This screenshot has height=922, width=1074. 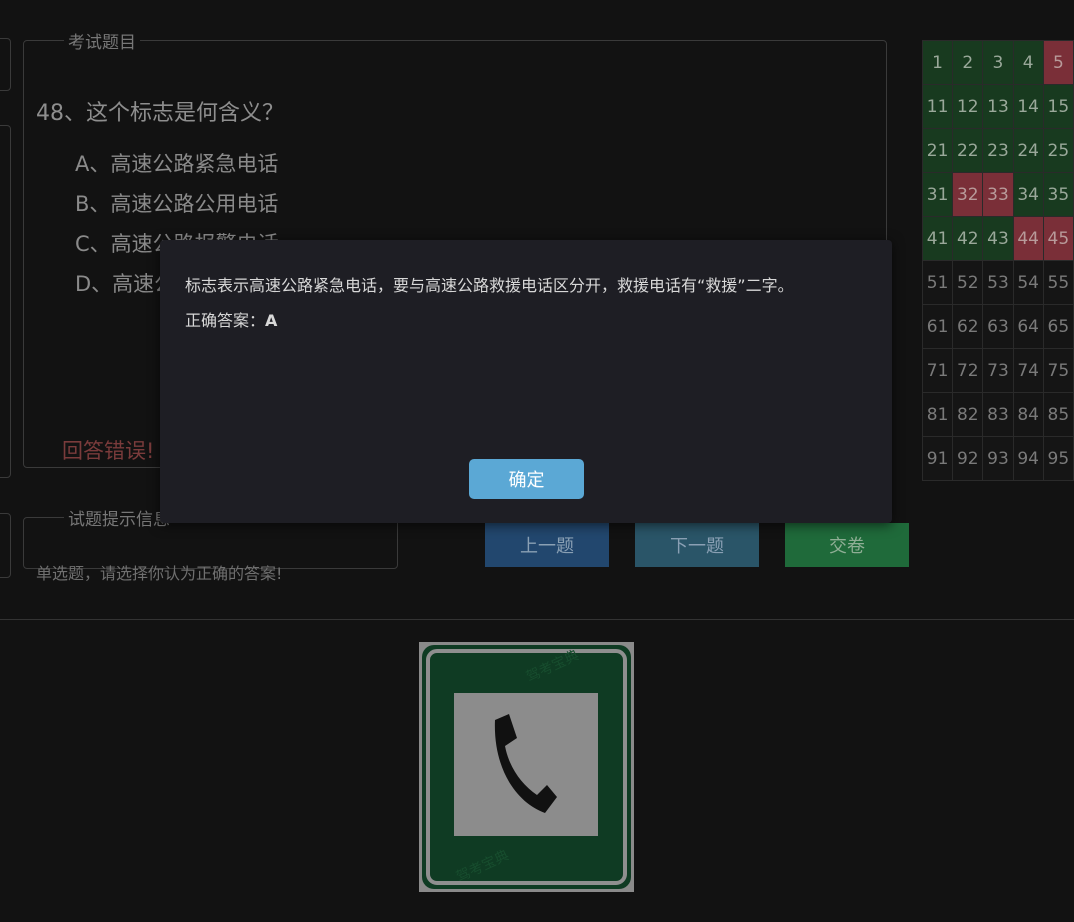 I want to click on grid-row: 41 42 43 44 45, so click(x=997, y=238).